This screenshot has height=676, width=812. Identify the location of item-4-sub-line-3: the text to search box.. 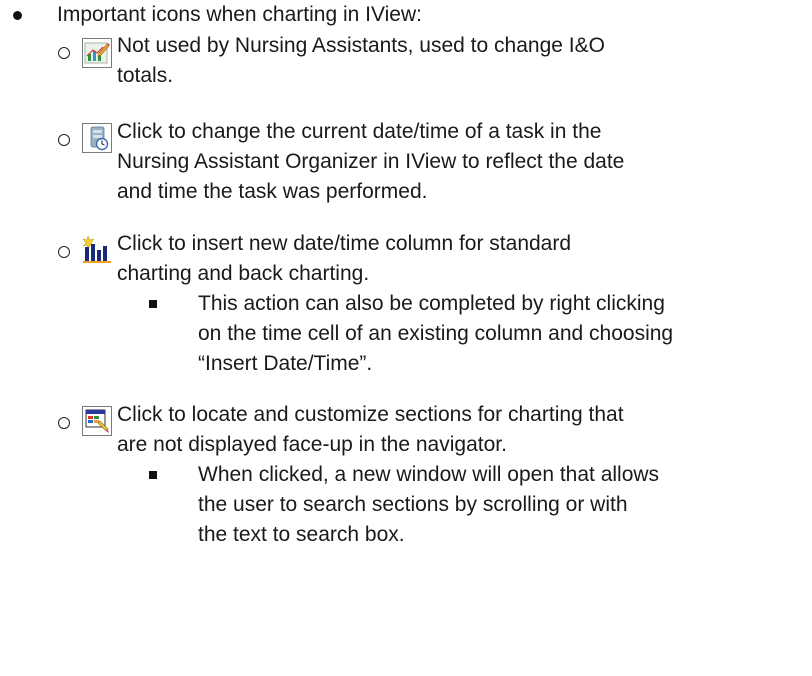
(301, 534).